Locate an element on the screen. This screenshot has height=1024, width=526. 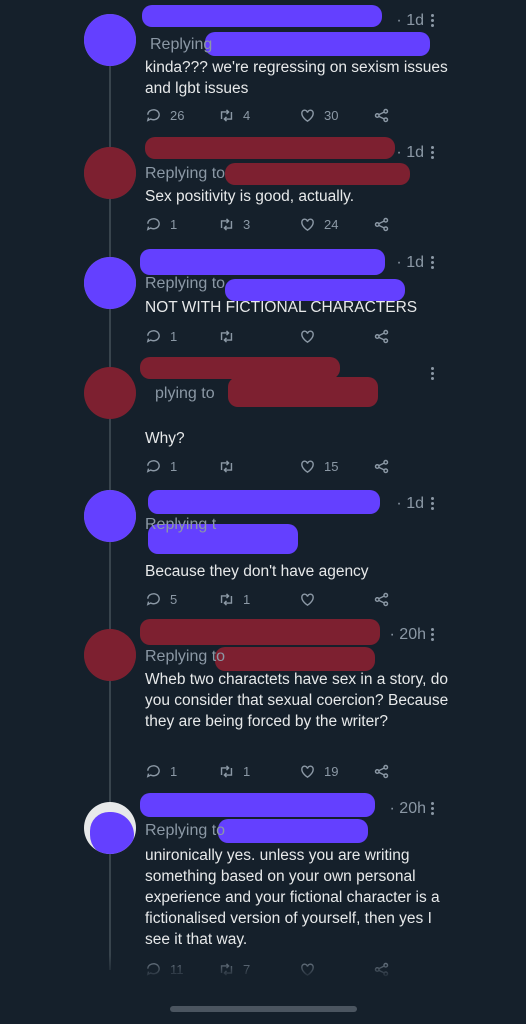
tweet-actions: 26 4 30 is located at coordinates (275, 115).